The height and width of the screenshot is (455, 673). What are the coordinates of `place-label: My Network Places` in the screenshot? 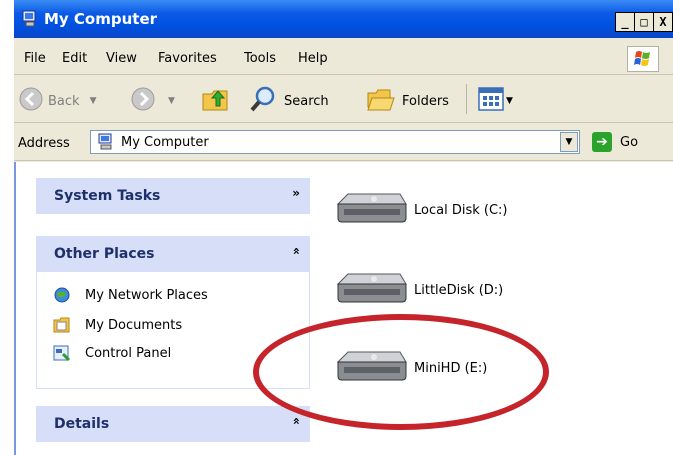 It's located at (146, 295).